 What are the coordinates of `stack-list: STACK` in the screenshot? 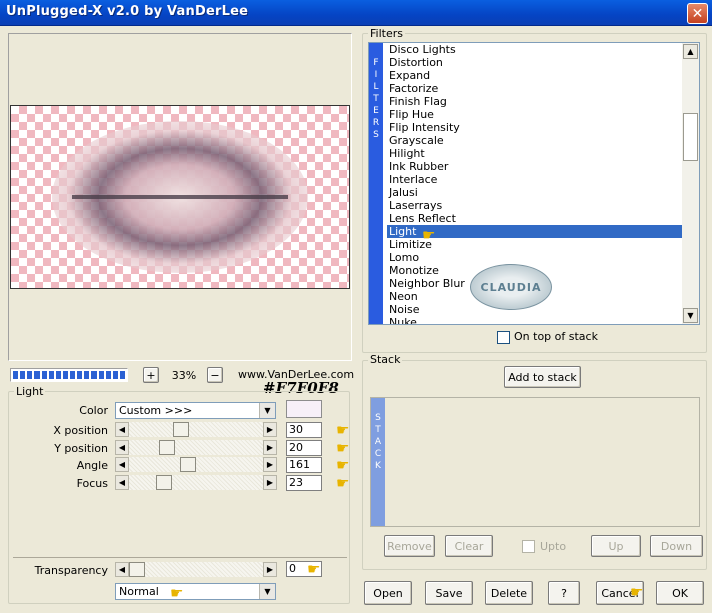 It's located at (535, 462).